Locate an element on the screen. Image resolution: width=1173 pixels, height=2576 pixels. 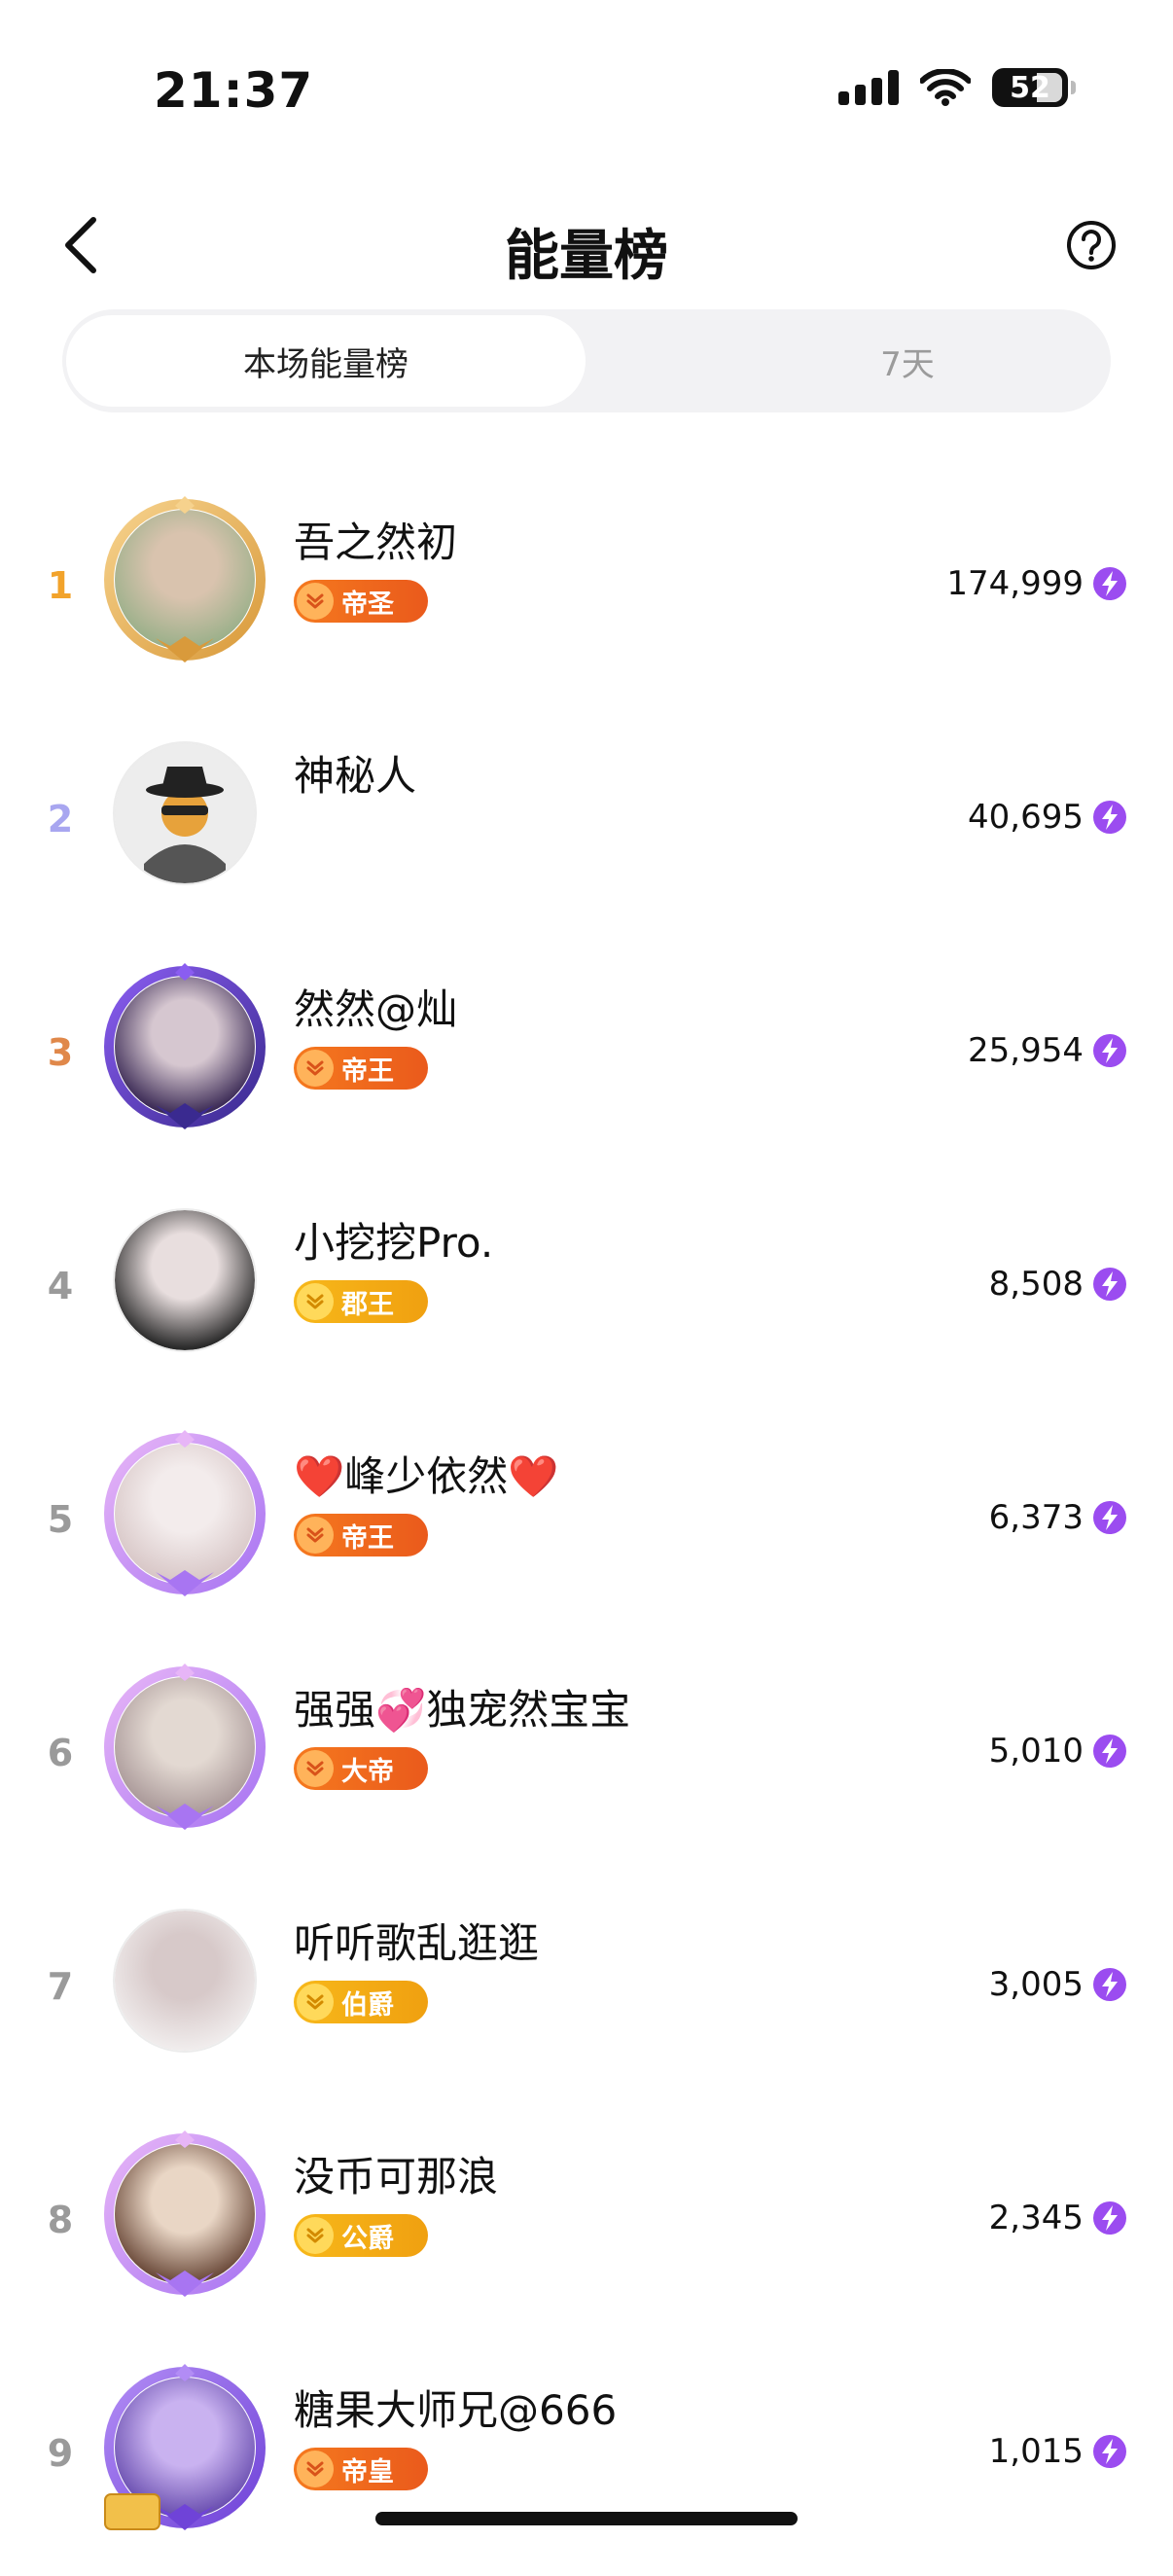
user-name: ❤️峰少依然❤️ is located at coordinates (426, 1476).